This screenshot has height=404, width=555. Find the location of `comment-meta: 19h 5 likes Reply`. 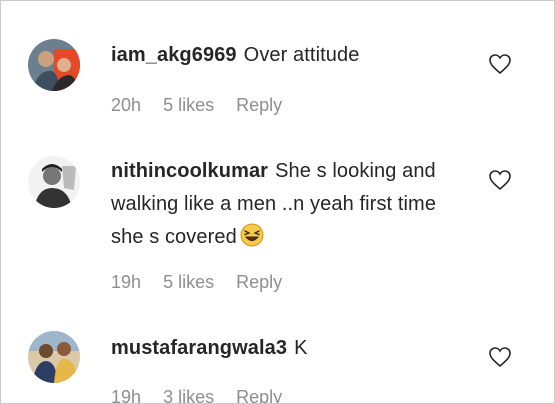

comment-meta: 19h 5 likes Reply is located at coordinates (205, 282).